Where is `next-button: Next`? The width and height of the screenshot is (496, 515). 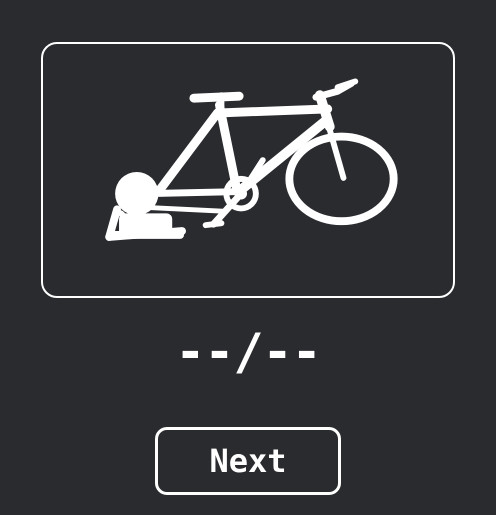 next-button: Next is located at coordinates (248, 461).